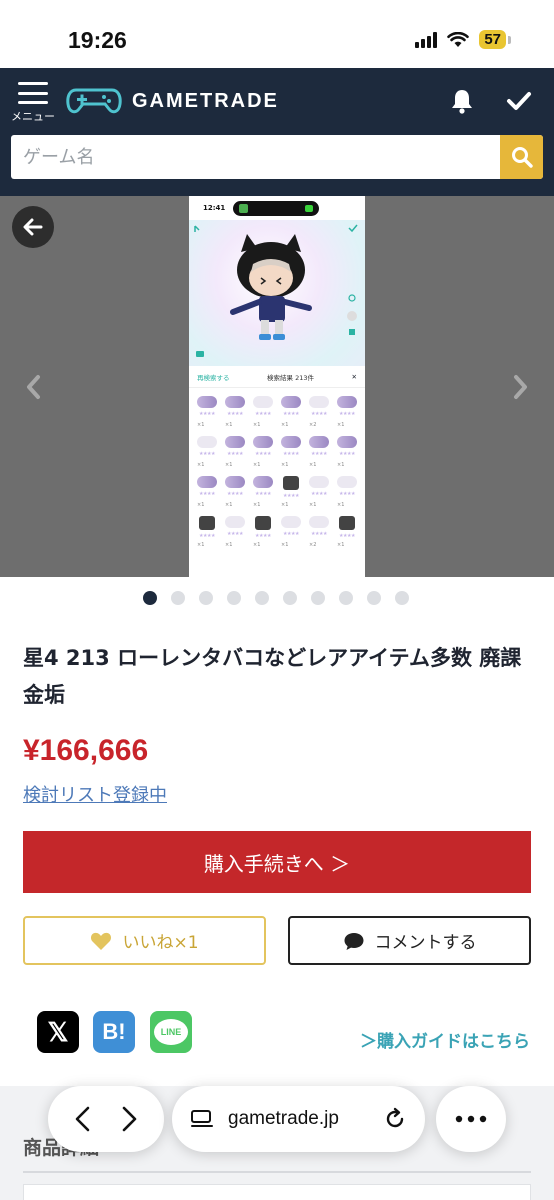  Describe the element at coordinates (277, 34) in the screenshot. I see `status-bar: 19:26 57` at that location.